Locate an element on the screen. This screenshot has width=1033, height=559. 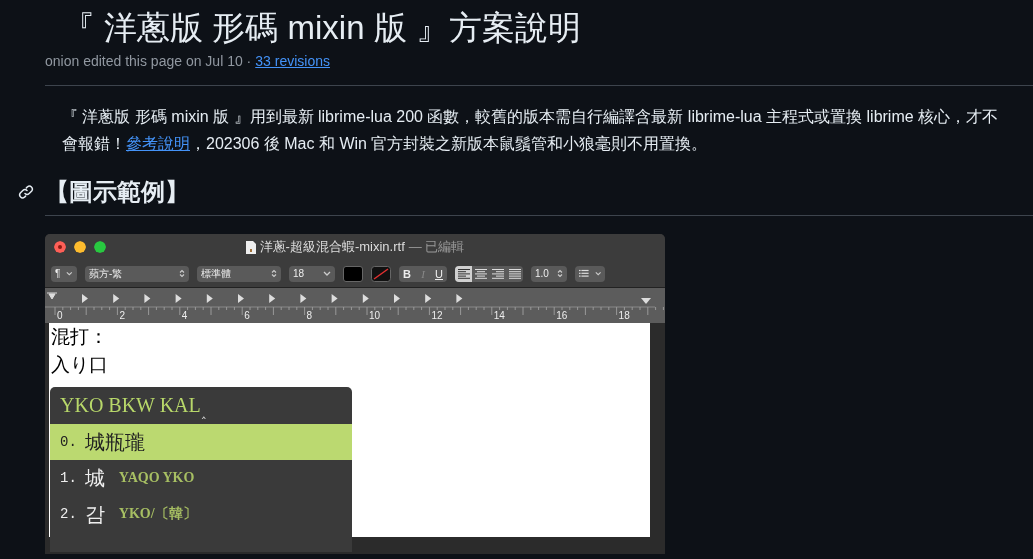
ruler-number: 8 is located at coordinates (309, 315).